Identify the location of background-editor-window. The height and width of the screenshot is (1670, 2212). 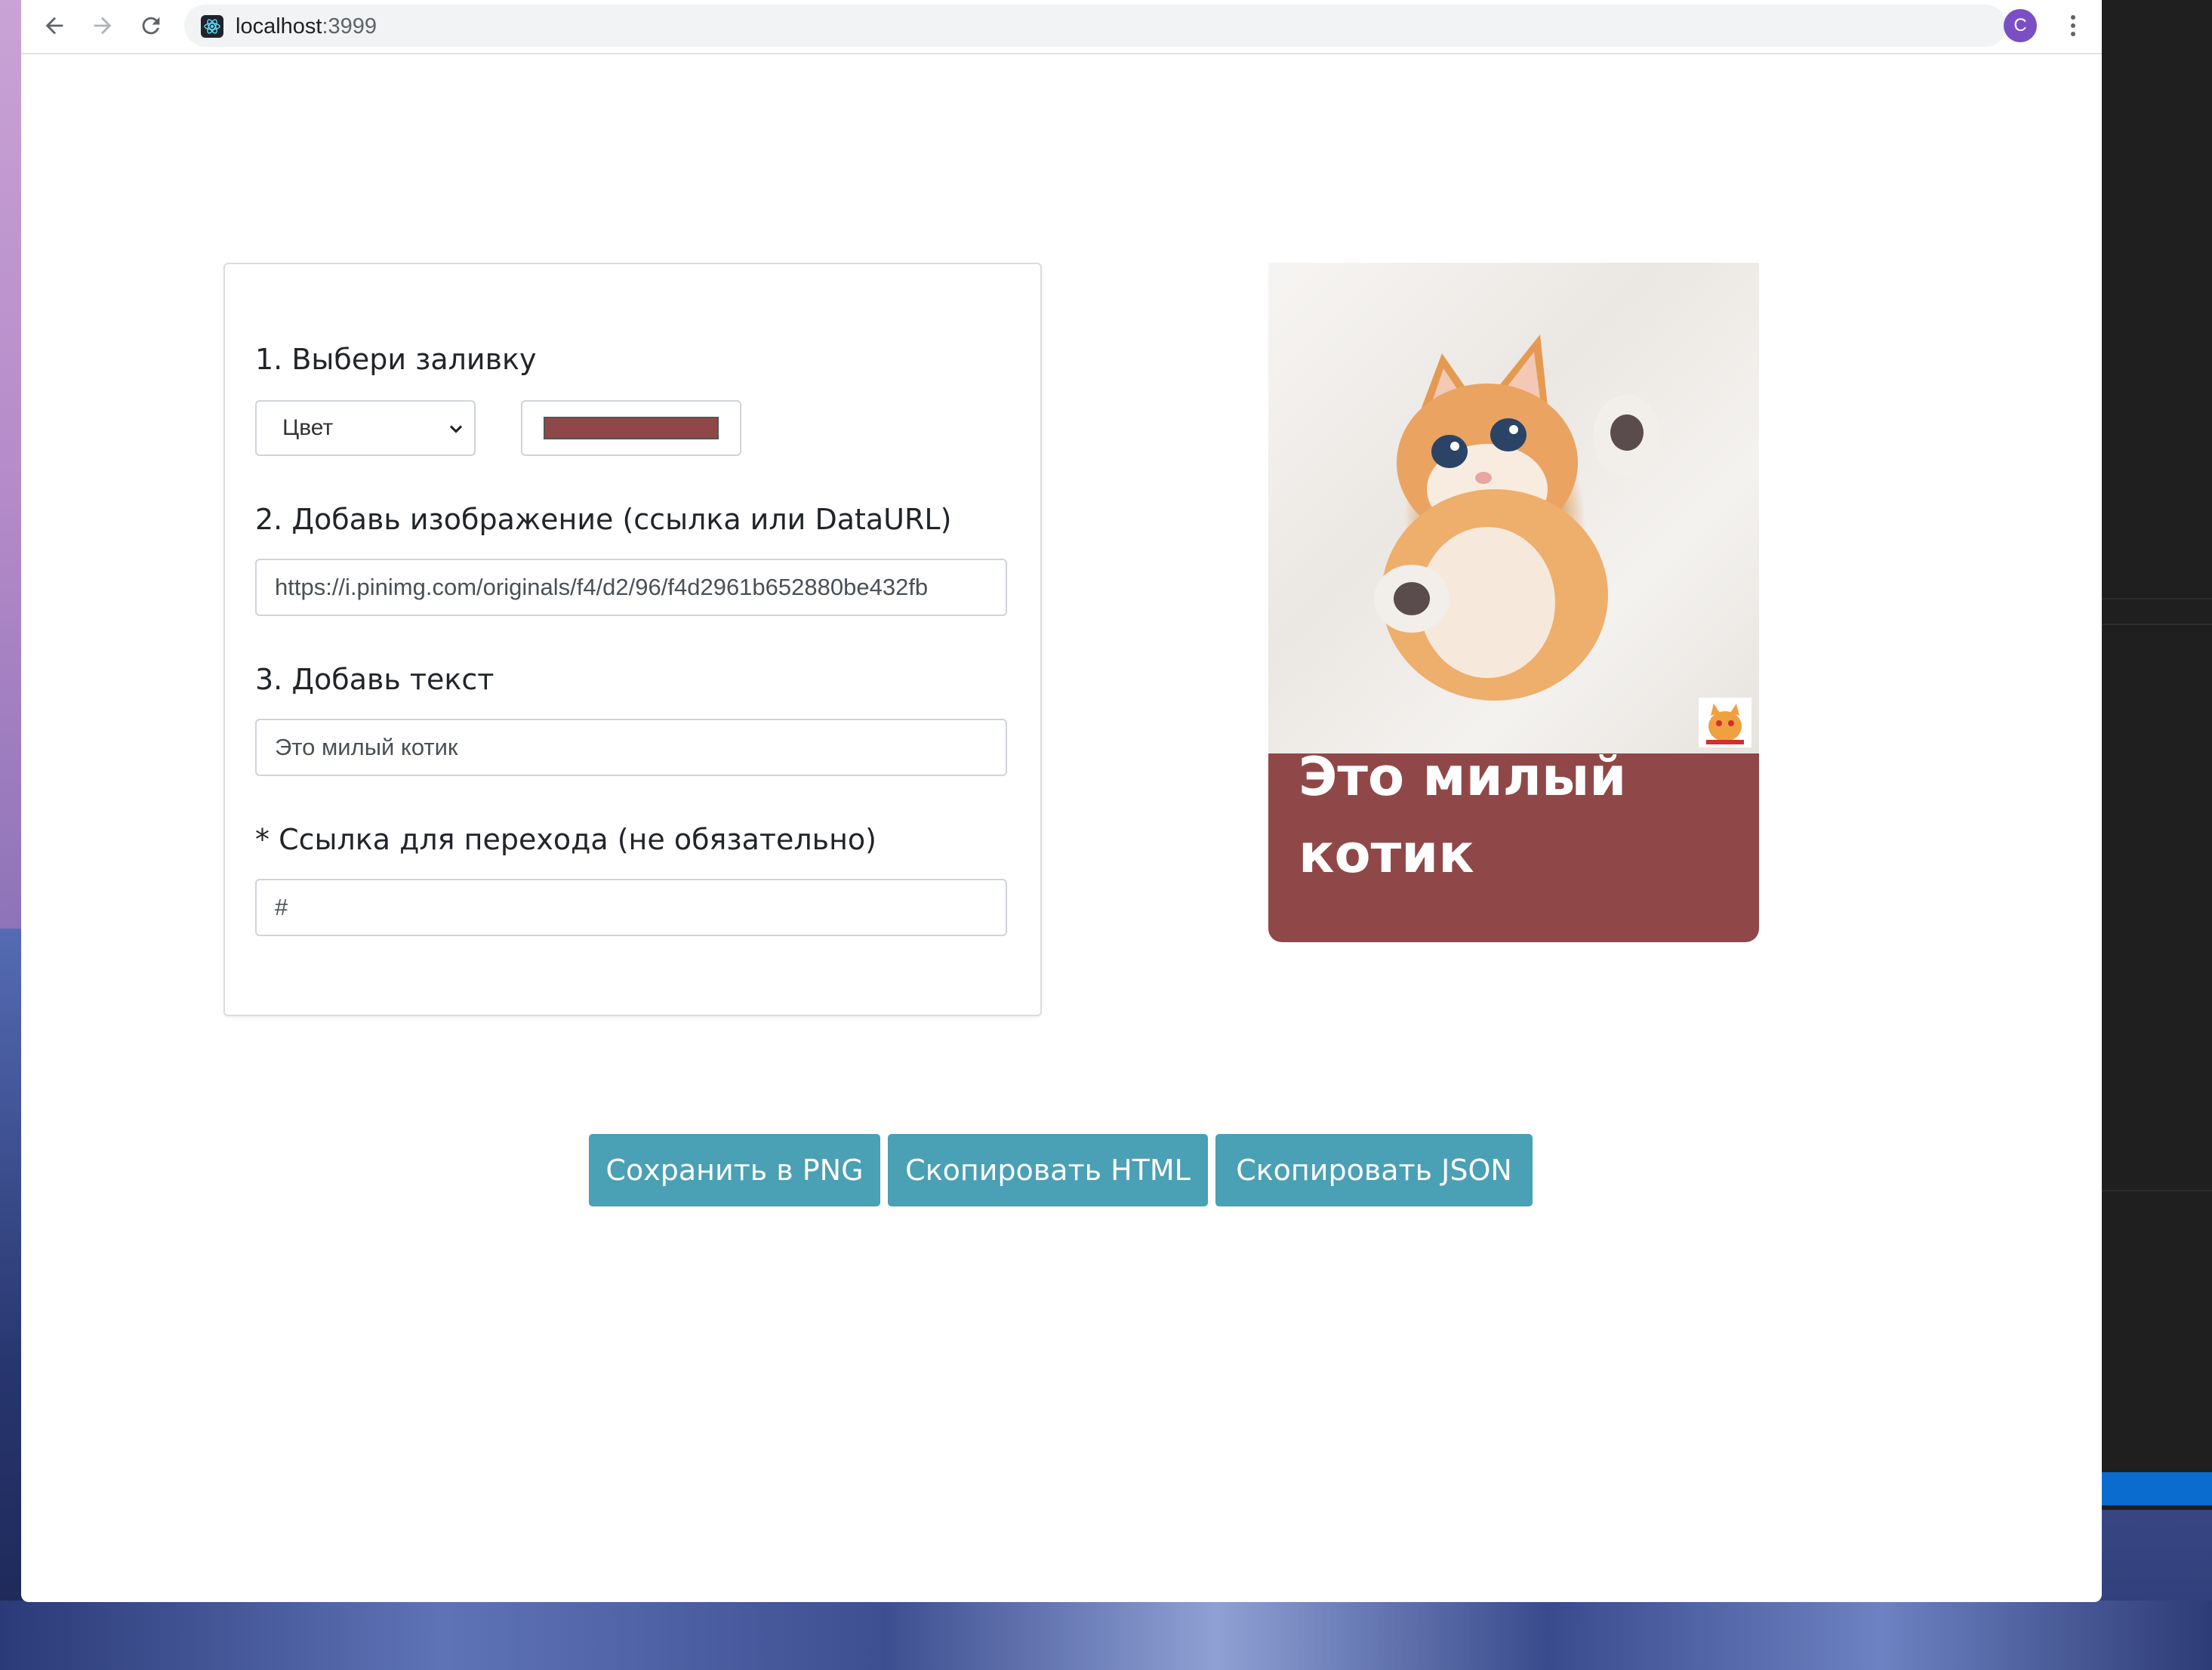
(2157, 755).